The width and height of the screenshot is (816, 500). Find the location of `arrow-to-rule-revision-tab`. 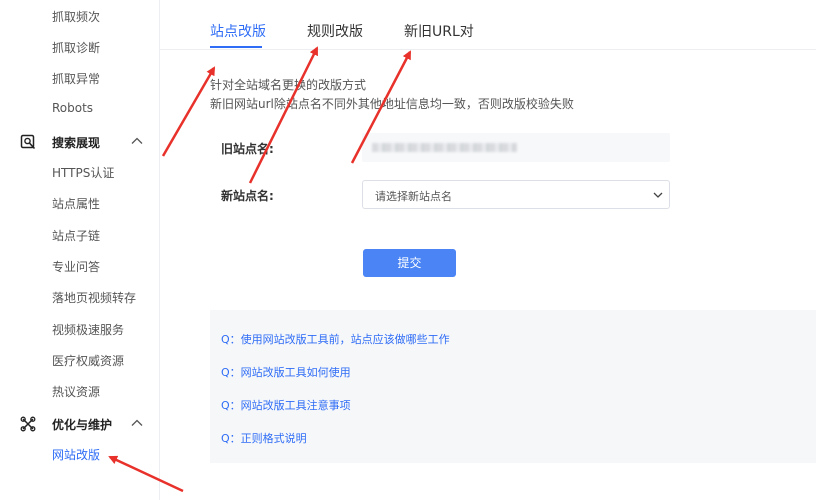

arrow-to-rule-revision-tab is located at coordinates (283, 115).